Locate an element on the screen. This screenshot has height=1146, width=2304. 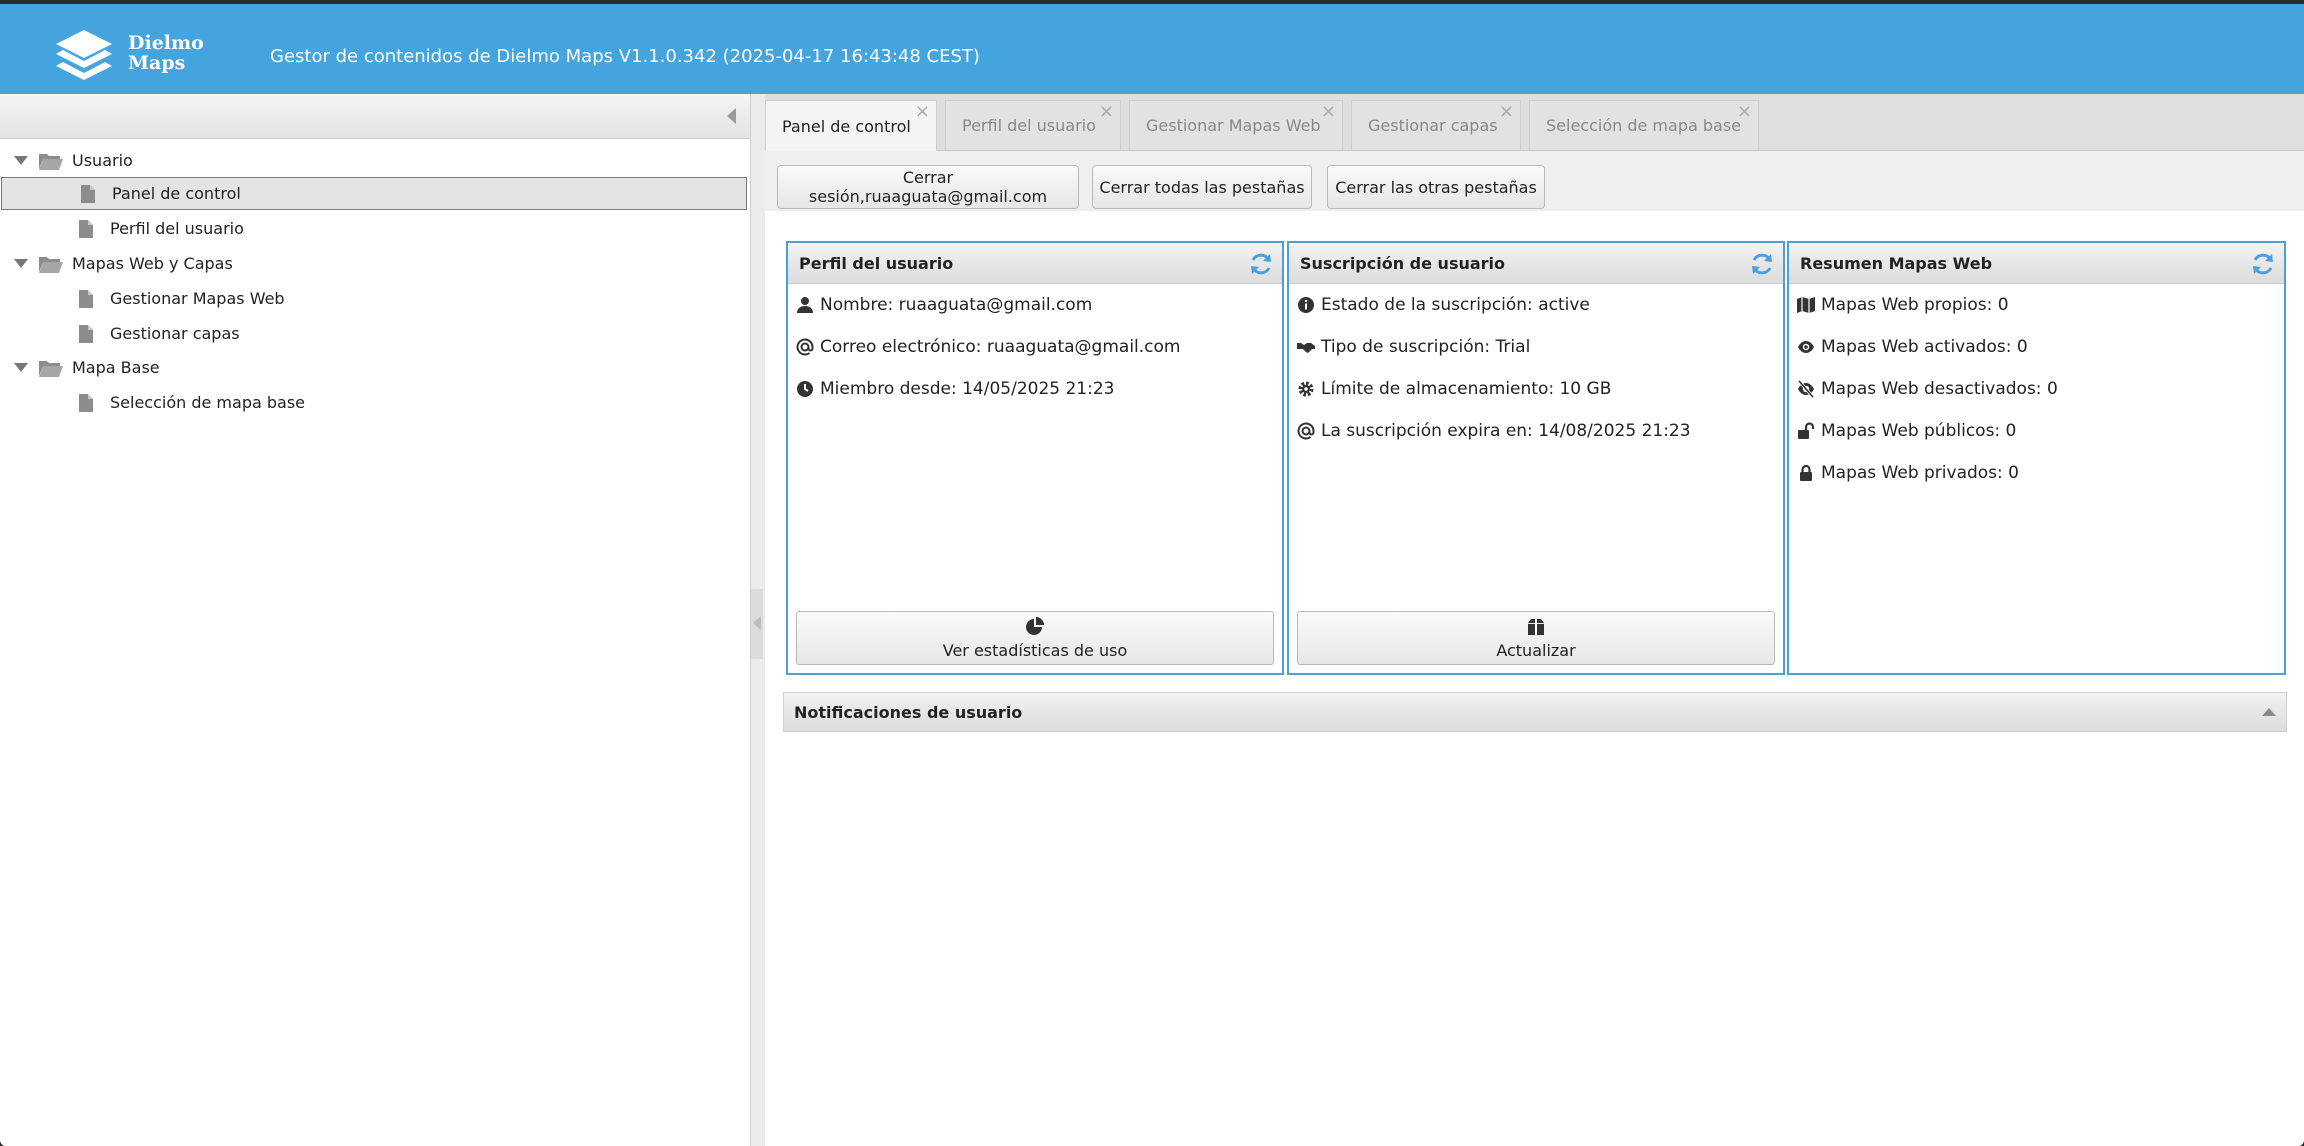
tree-item-label: Selección de mapa base is located at coordinates (208, 402).